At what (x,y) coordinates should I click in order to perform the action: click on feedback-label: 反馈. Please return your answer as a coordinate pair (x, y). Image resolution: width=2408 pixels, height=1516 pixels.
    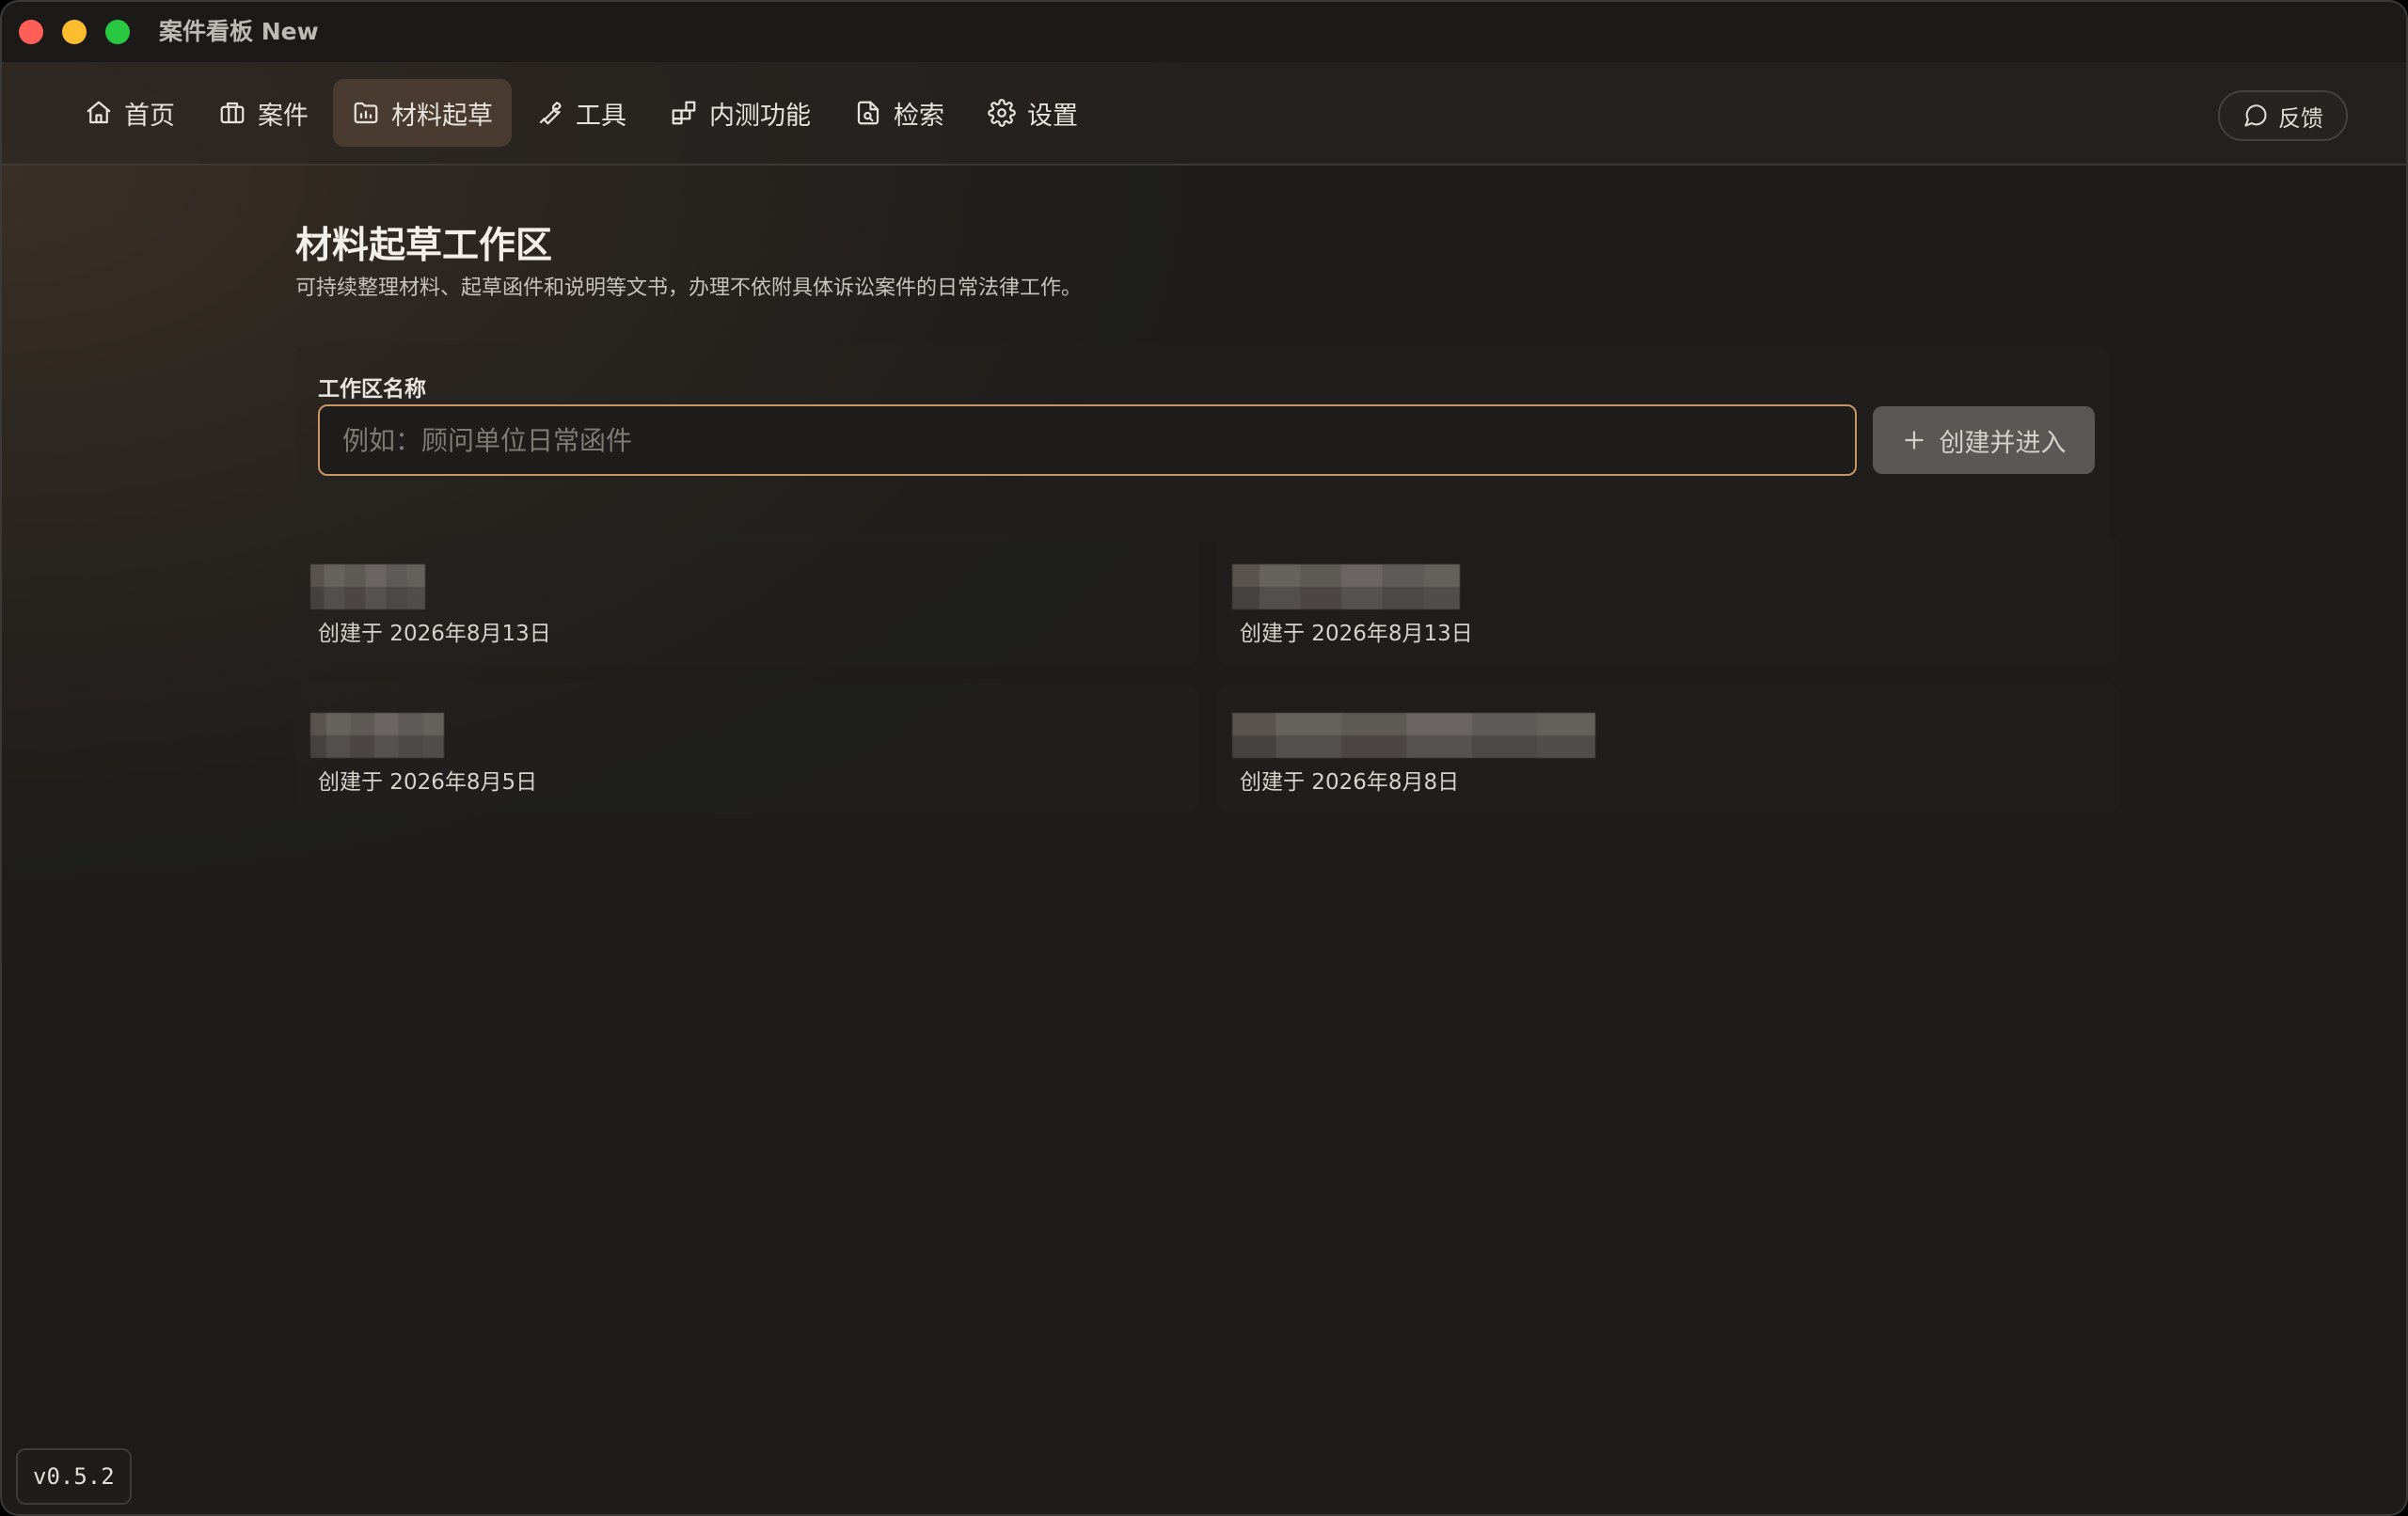
    Looking at the image, I should click on (2300, 118).